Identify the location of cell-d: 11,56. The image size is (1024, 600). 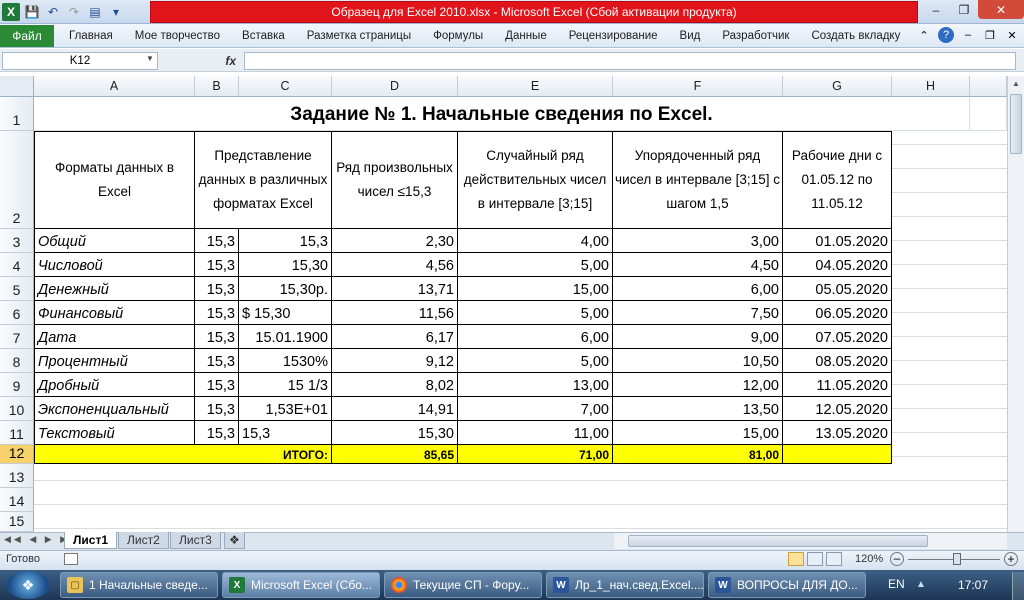
(395, 313).